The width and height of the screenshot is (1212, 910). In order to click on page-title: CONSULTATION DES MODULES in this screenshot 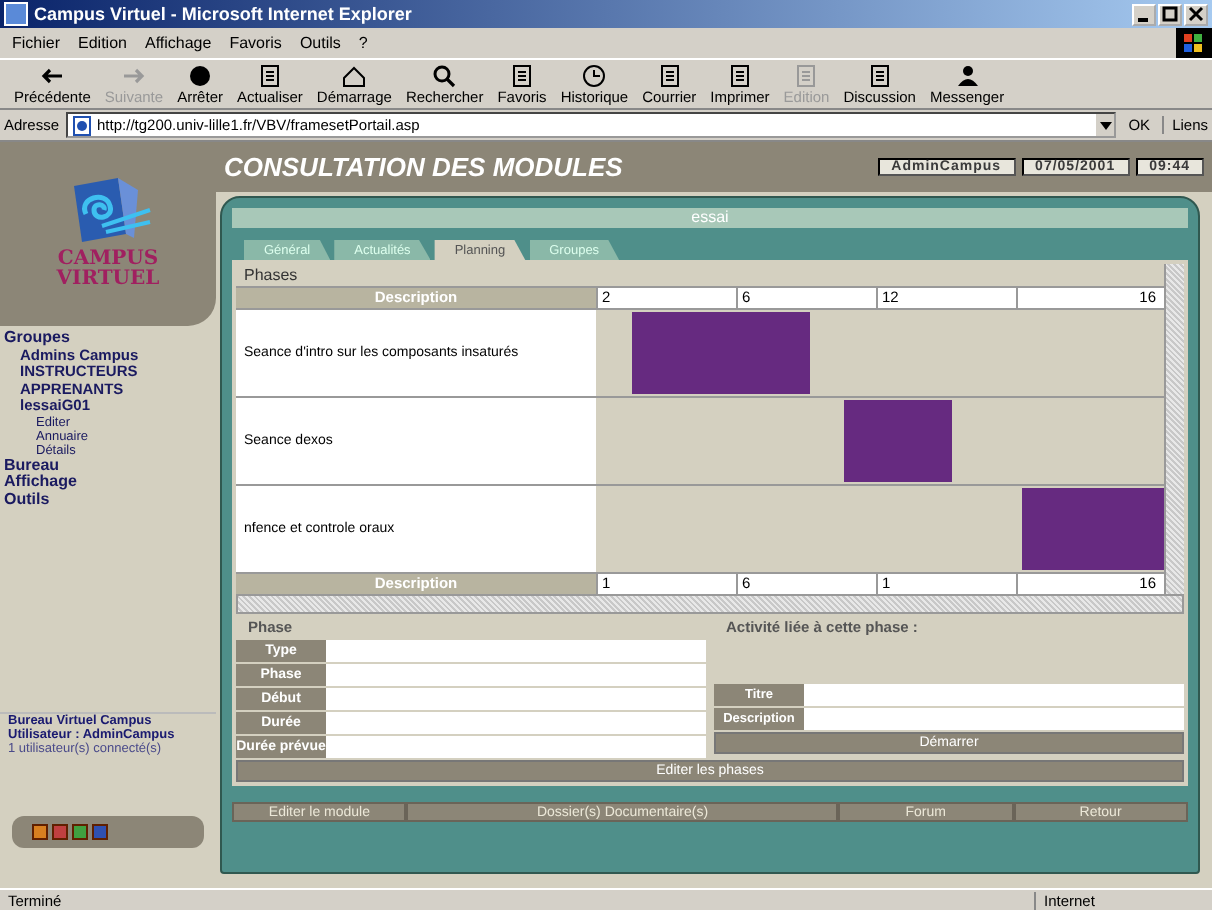, I will do `click(424, 167)`.